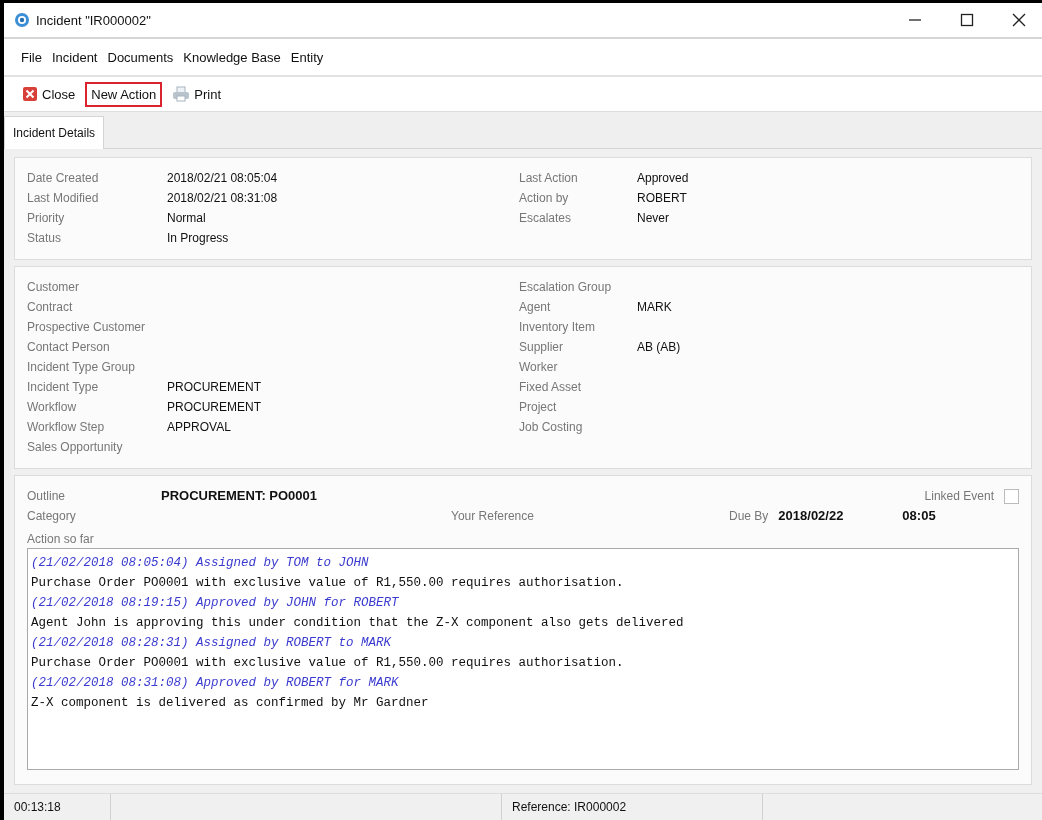  Describe the element at coordinates (181, 94) in the screenshot. I see `printer-icon` at that location.